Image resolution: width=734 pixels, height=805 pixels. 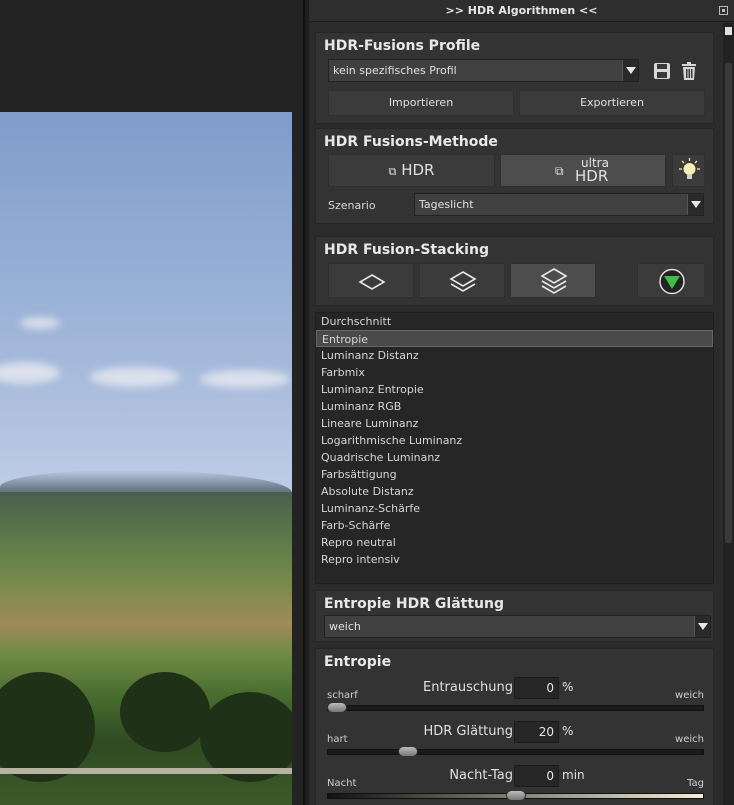 What do you see at coordinates (514, 389) in the screenshot?
I see `list-item: Luminanz Entropie` at bounding box center [514, 389].